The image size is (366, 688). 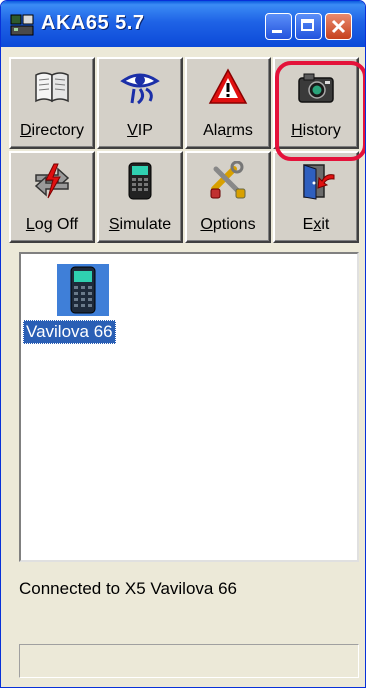 I want to click on exit-button: Exit, so click(x=316, y=197).